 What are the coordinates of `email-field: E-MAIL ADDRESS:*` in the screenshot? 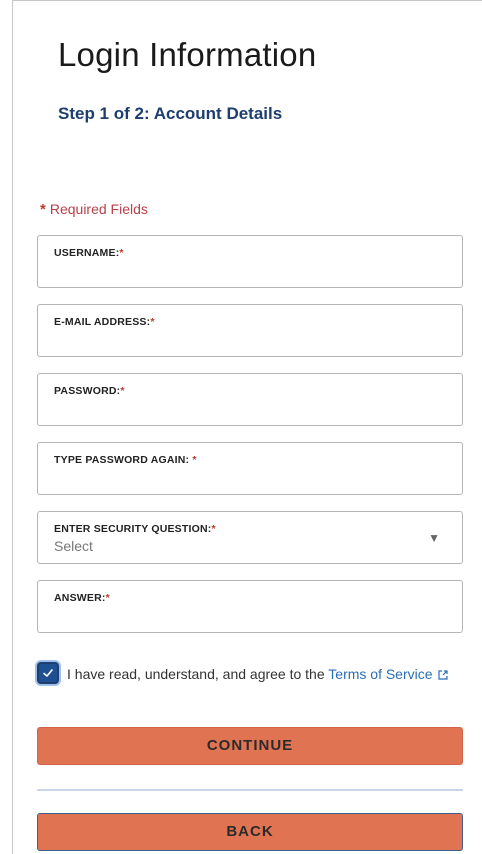 It's located at (250, 330).